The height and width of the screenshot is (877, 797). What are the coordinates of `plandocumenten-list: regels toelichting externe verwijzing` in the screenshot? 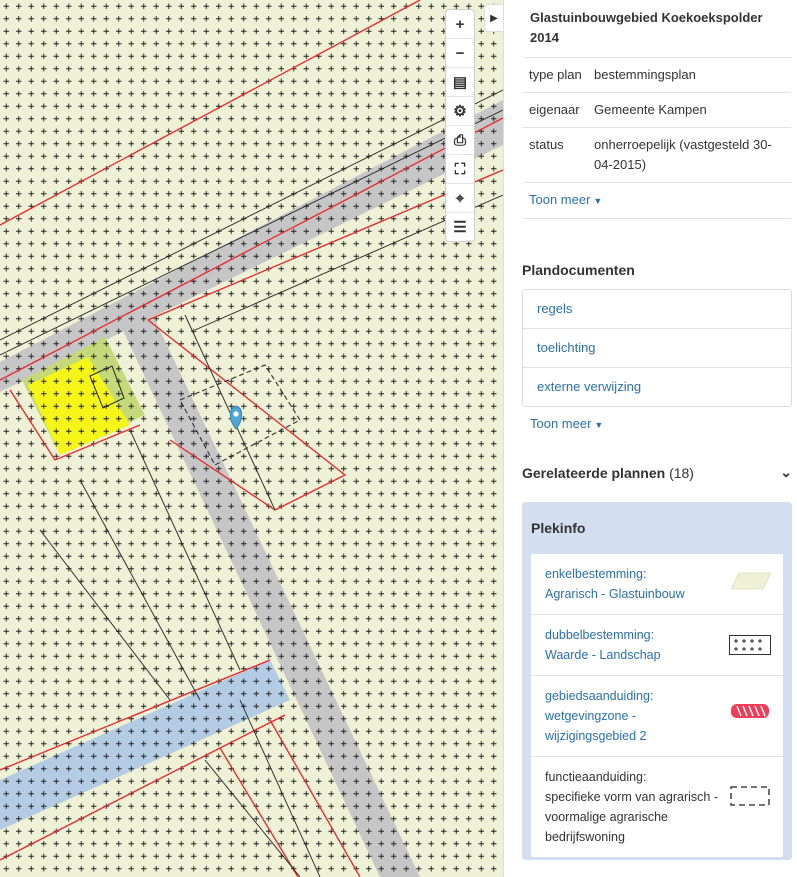 It's located at (657, 348).